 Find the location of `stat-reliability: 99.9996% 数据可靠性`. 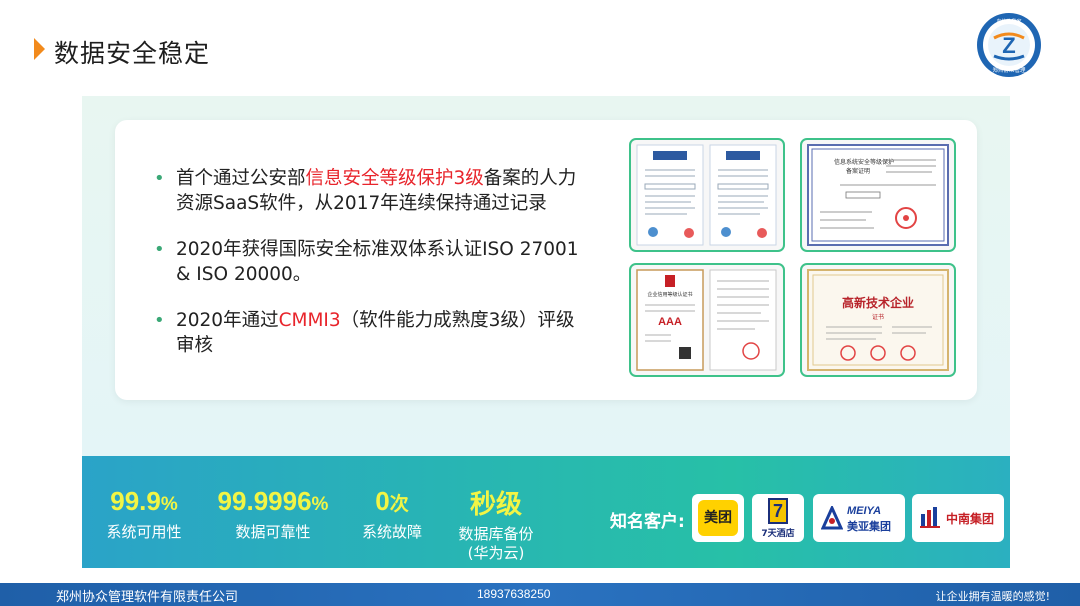

stat-reliability: 99.9996% 数据可靠性 is located at coordinates (273, 513).